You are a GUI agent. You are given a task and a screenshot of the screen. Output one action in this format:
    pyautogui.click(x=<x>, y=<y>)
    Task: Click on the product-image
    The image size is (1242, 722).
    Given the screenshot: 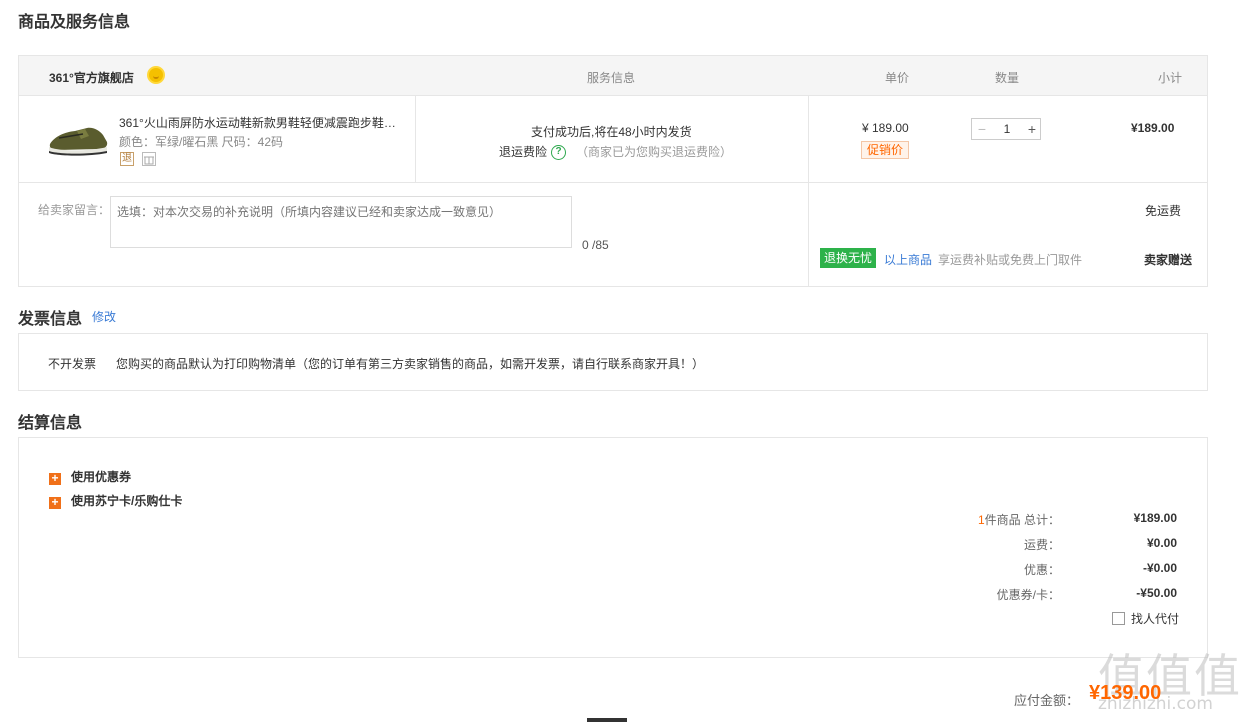 What is the action you would take?
    pyautogui.click(x=78, y=139)
    